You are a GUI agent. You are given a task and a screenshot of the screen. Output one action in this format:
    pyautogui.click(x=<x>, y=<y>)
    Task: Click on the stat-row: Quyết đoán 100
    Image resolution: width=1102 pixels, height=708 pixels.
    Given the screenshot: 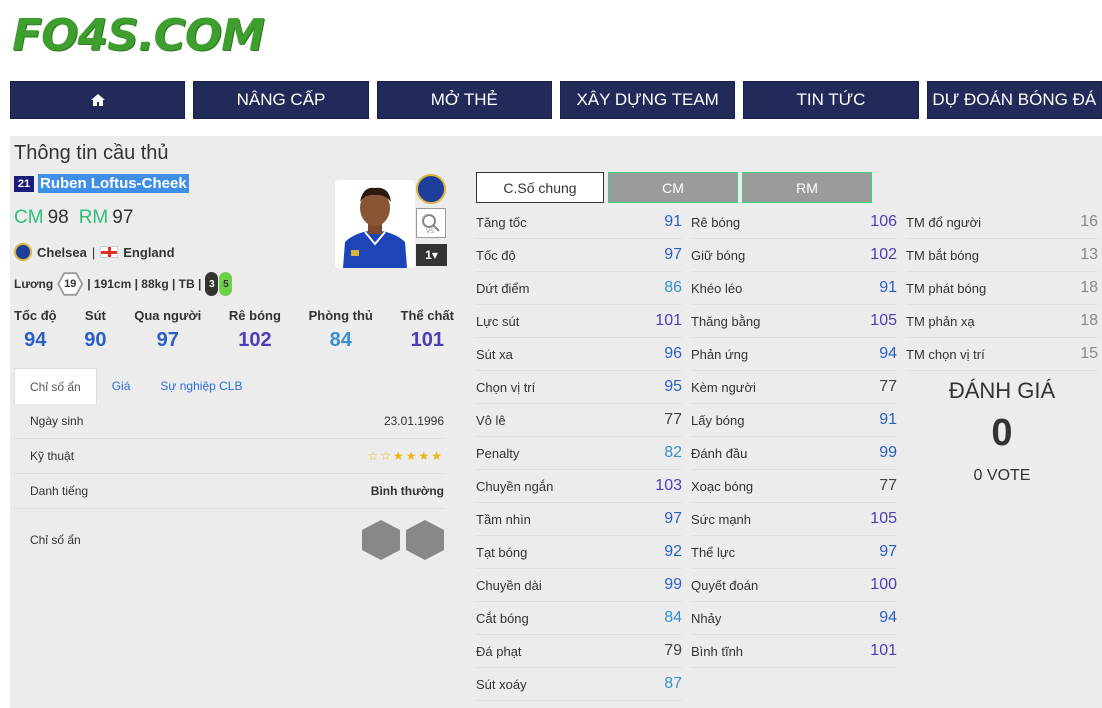 What is the action you would take?
    pyautogui.click(x=794, y=585)
    